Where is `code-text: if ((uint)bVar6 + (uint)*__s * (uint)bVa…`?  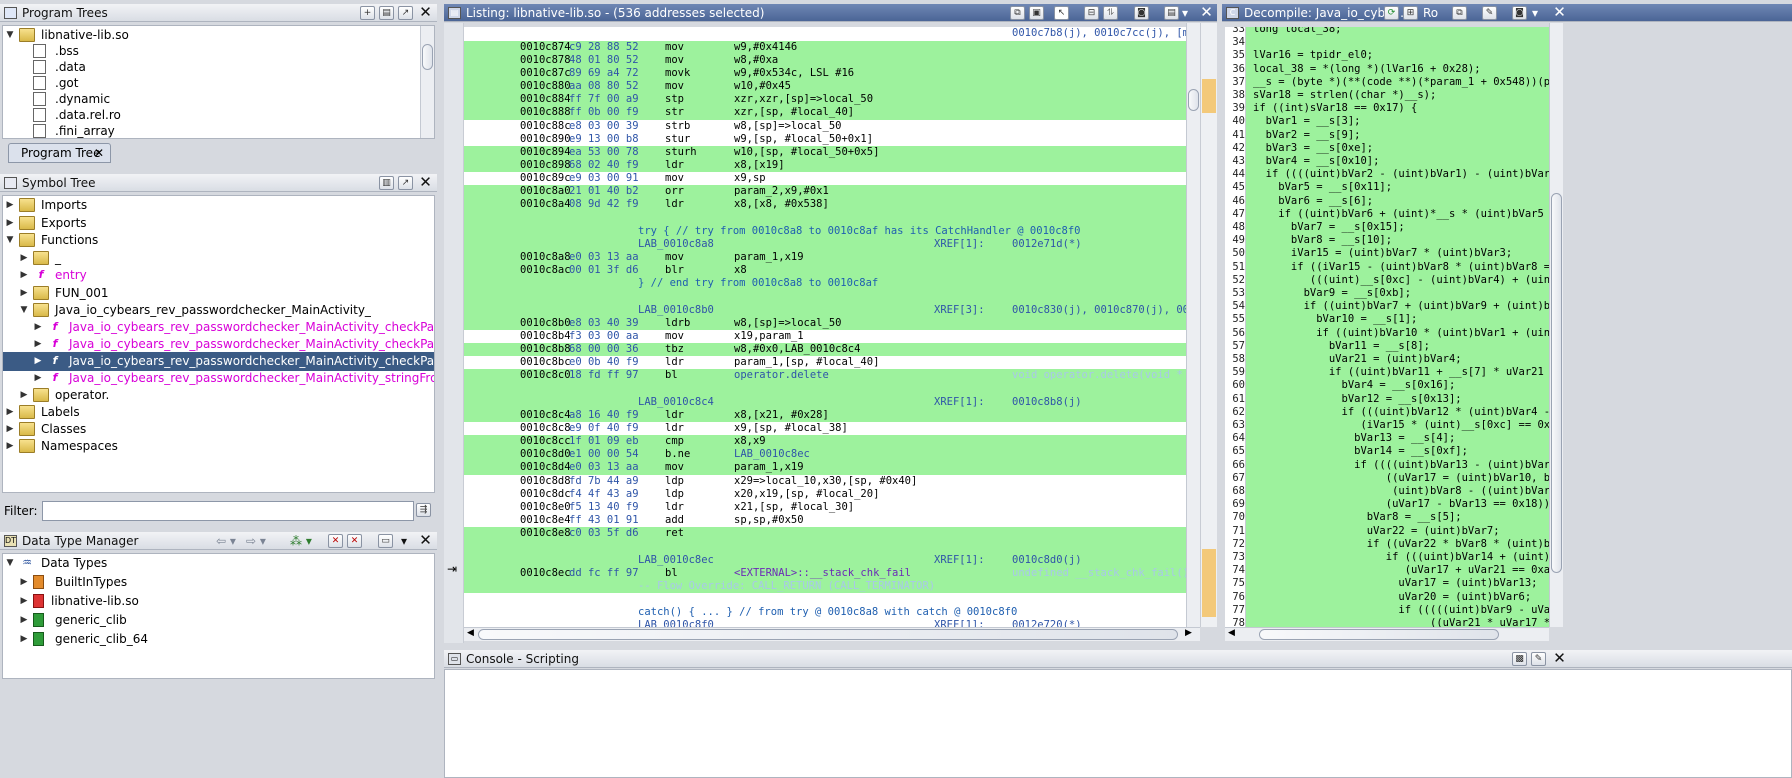 code-text: if ((uint)bVar6 + (uint)*__s * (uint)bVa… is located at coordinates (1401, 214).